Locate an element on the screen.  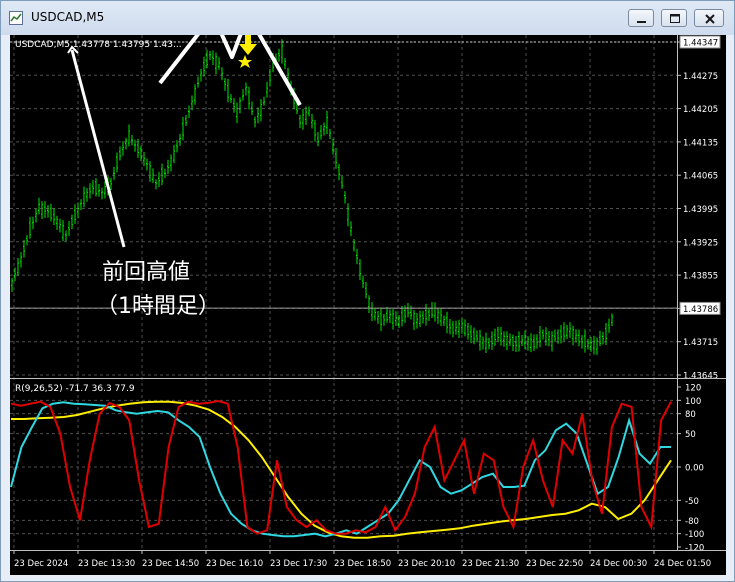
indicator-tick-label: -50 is located at coordinates (692, 502).